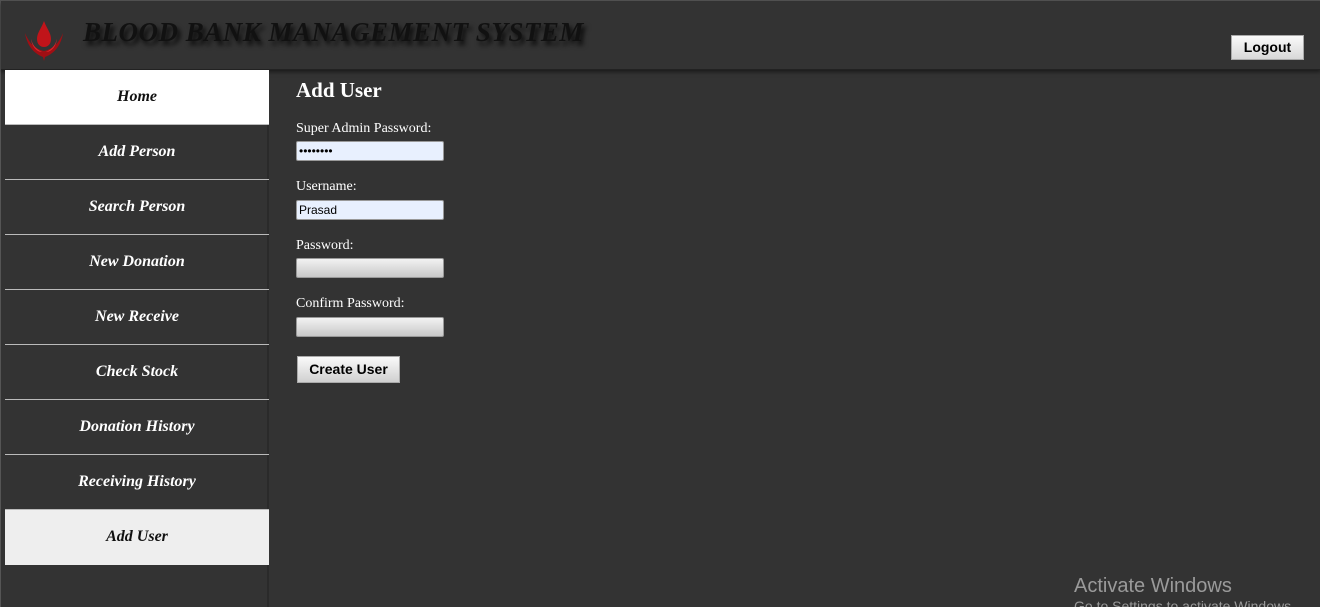 Image resolution: width=1320 pixels, height=607 pixels. What do you see at coordinates (137, 152) in the screenshot?
I see `sidebar-item-add-person: Add Person` at bounding box center [137, 152].